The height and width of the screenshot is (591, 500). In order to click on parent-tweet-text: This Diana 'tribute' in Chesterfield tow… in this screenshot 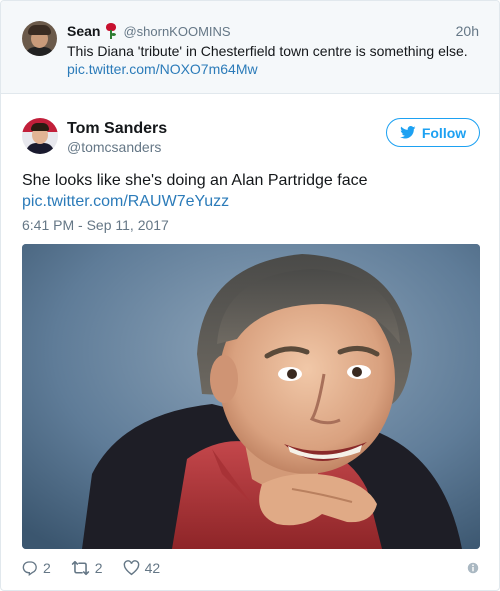, I will do `click(267, 51)`.